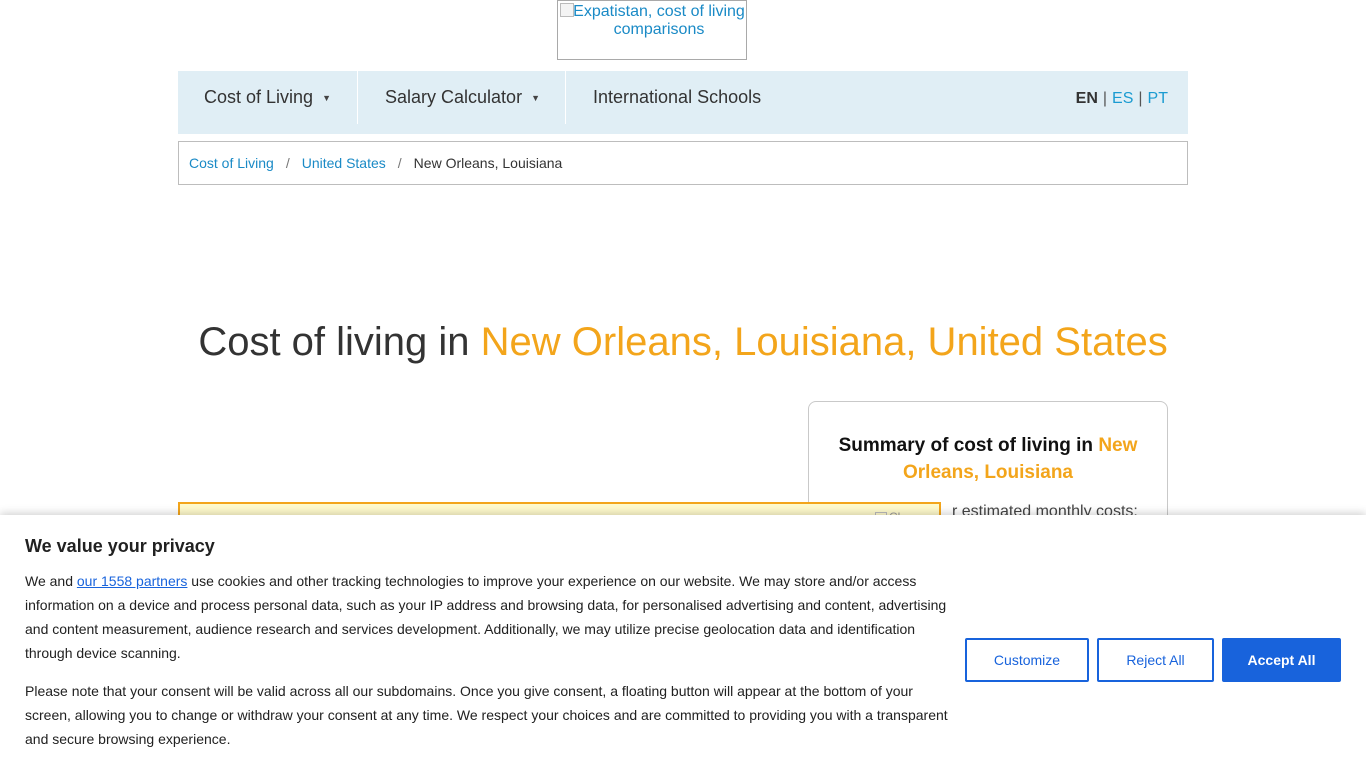 Image resolution: width=1366 pixels, height=768 pixels. Describe the element at coordinates (344, 163) in the screenshot. I see `breadcrumb-united-states: United States` at that location.